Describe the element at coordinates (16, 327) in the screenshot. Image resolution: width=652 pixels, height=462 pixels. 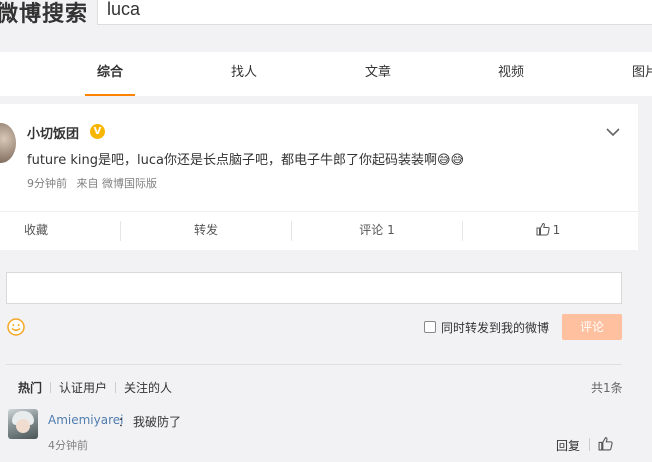
I see `emoji-icon` at that location.